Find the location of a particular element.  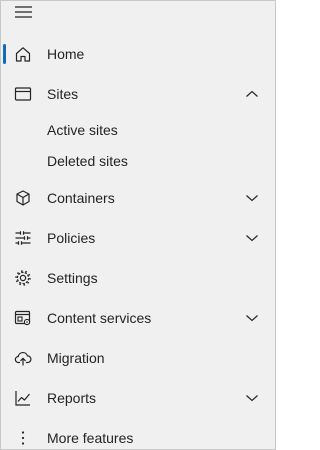

cube-icon is located at coordinates (23, 198).